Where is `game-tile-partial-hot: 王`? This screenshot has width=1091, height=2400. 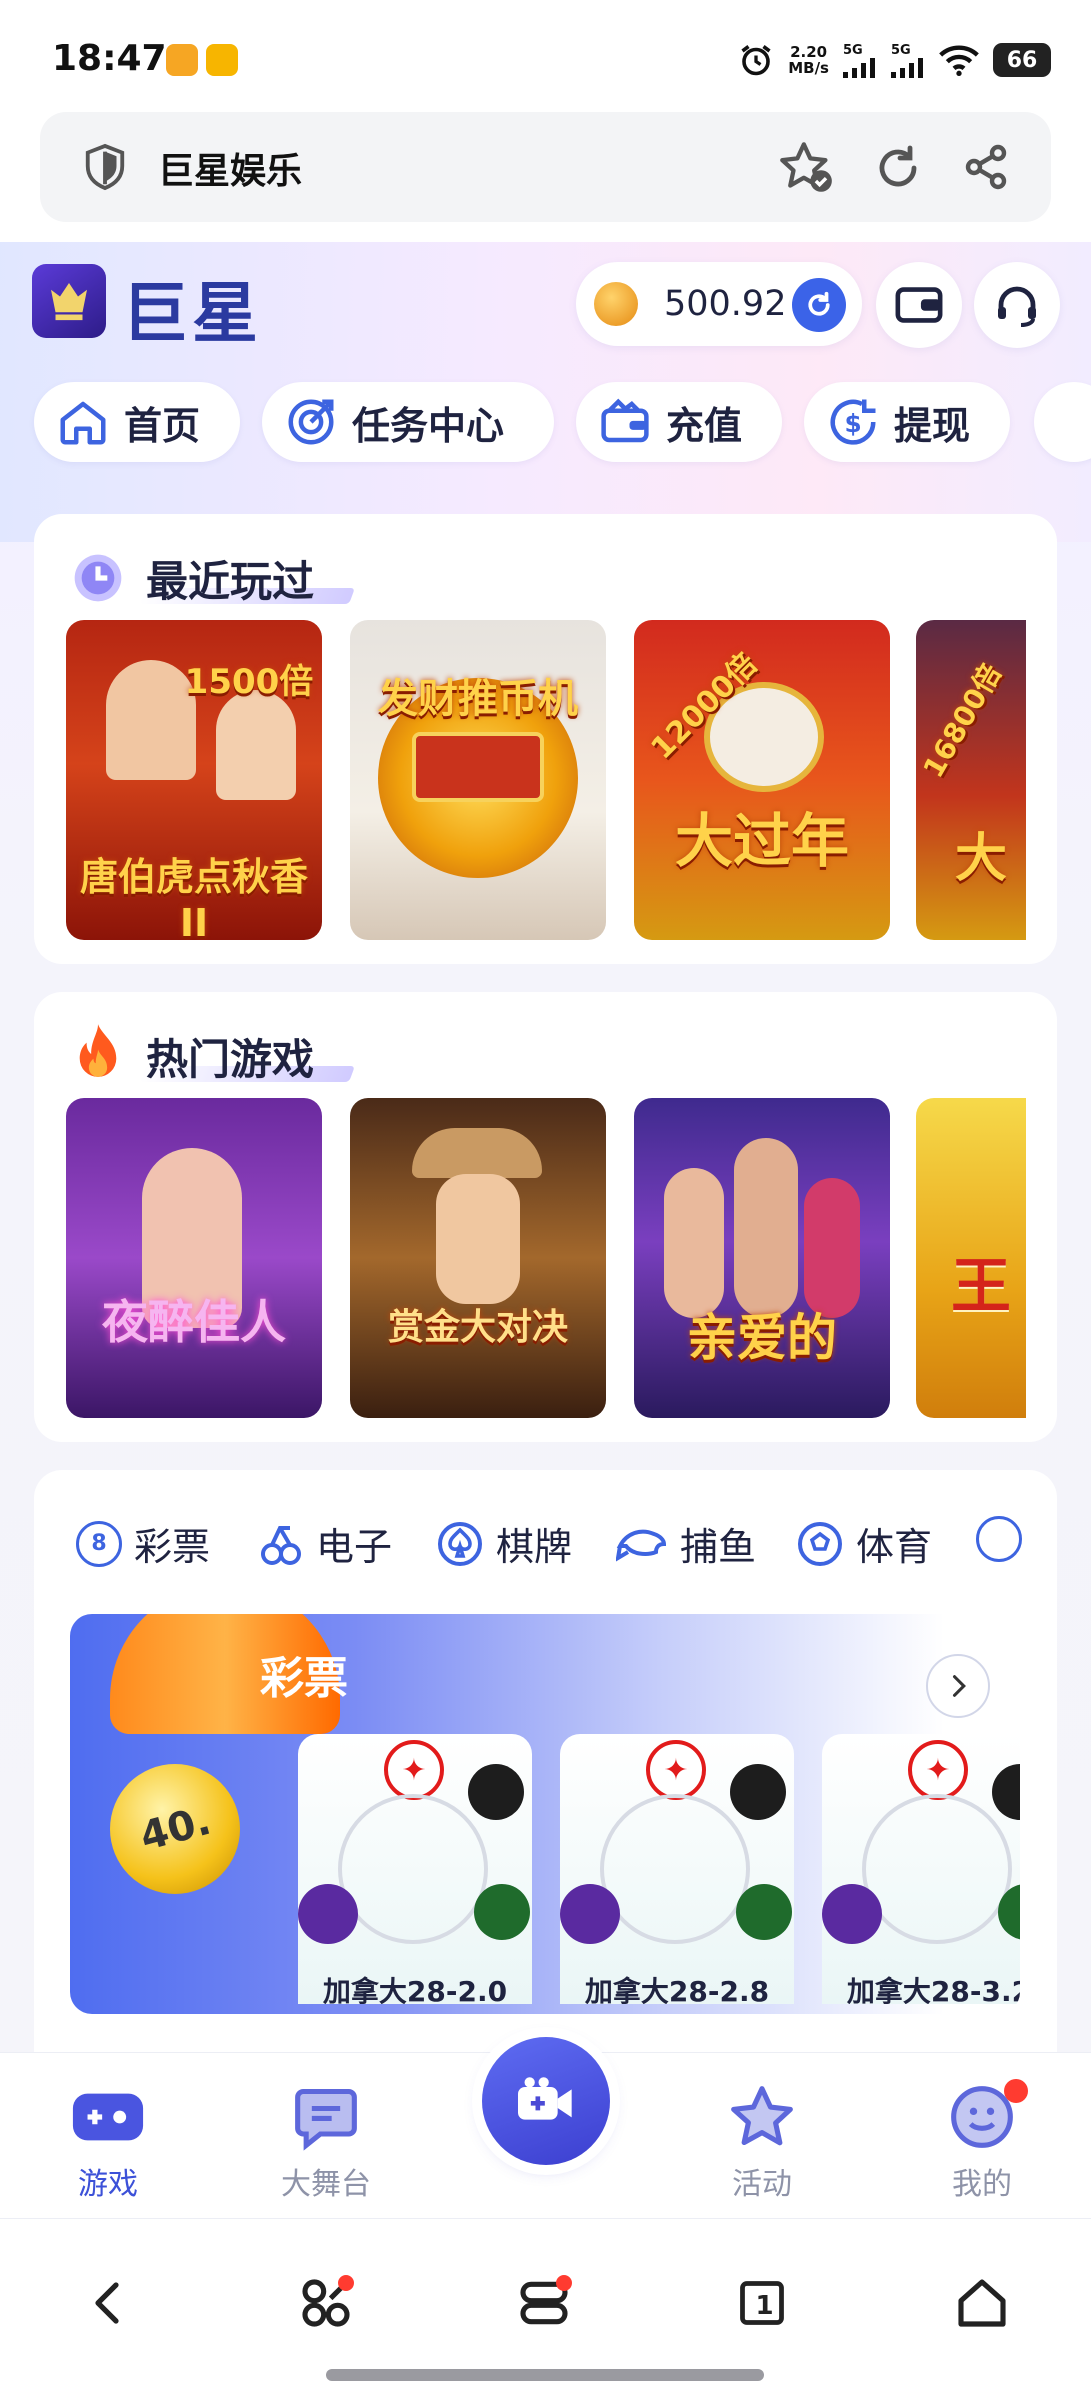 game-tile-partial-hot: 王 is located at coordinates (971, 1258).